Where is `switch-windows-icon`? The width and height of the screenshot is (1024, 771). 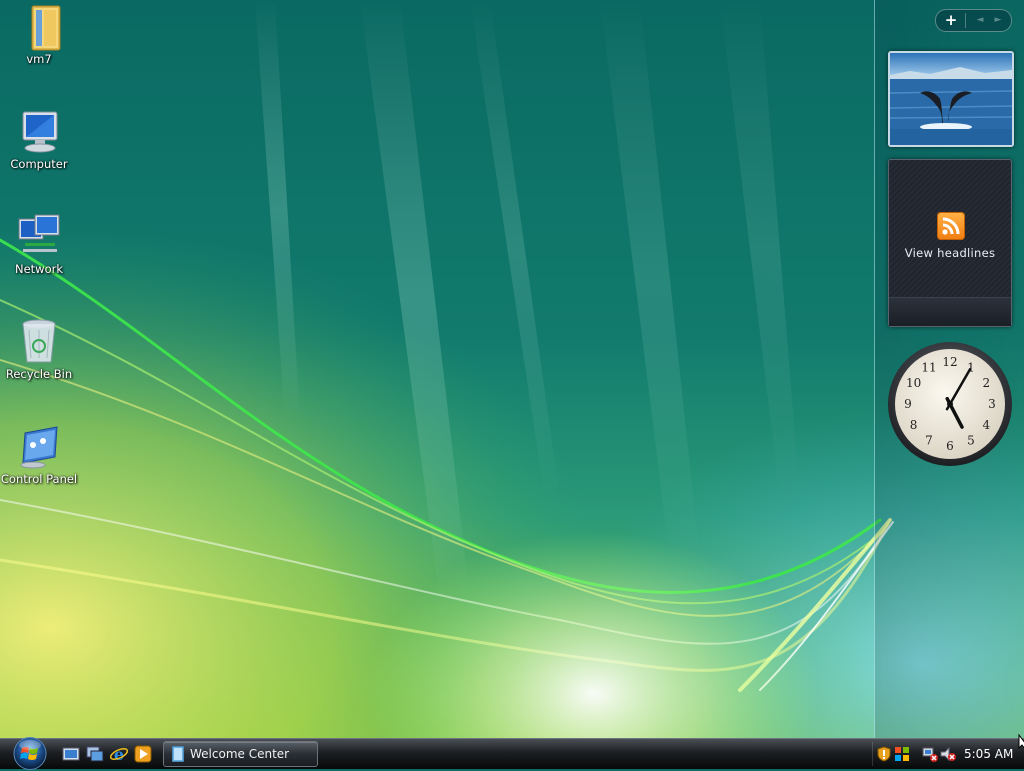
switch-windows-icon is located at coordinates (95, 754).